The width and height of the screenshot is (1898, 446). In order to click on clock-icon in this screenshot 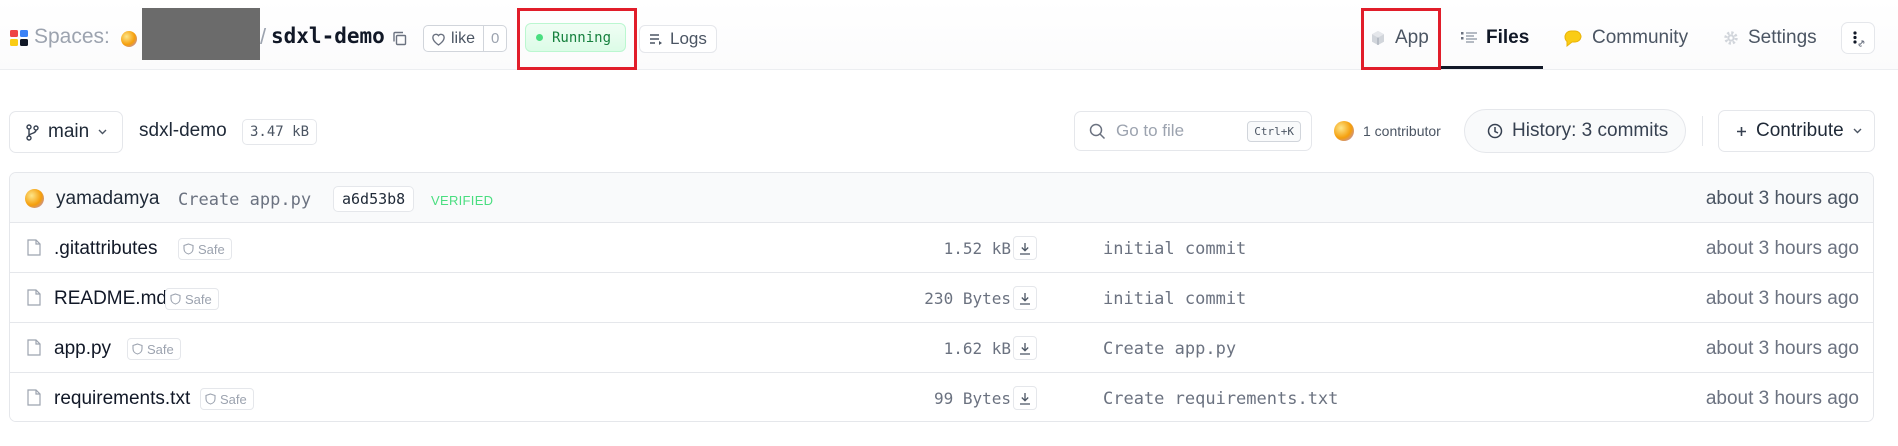, I will do `click(1495, 131)`.